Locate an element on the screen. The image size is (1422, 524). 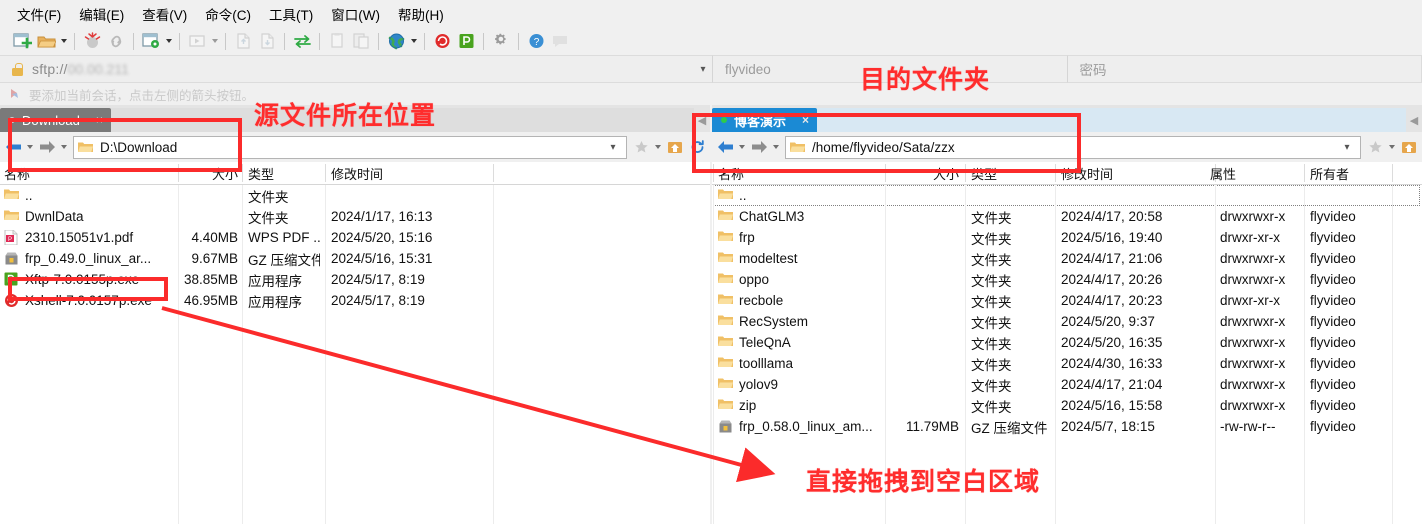
paste-icon is located at coordinates (361, 41).